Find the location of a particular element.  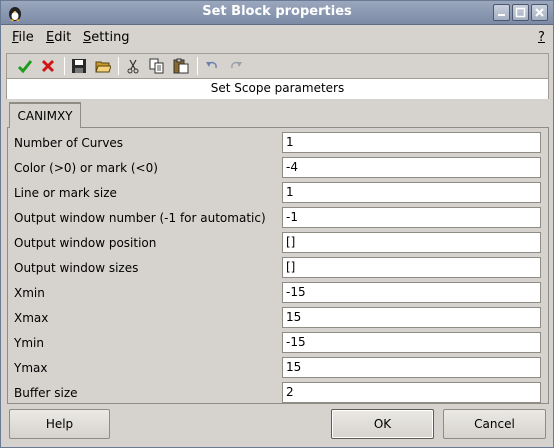

field-label: Output window position is located at coordinates (85, 243).